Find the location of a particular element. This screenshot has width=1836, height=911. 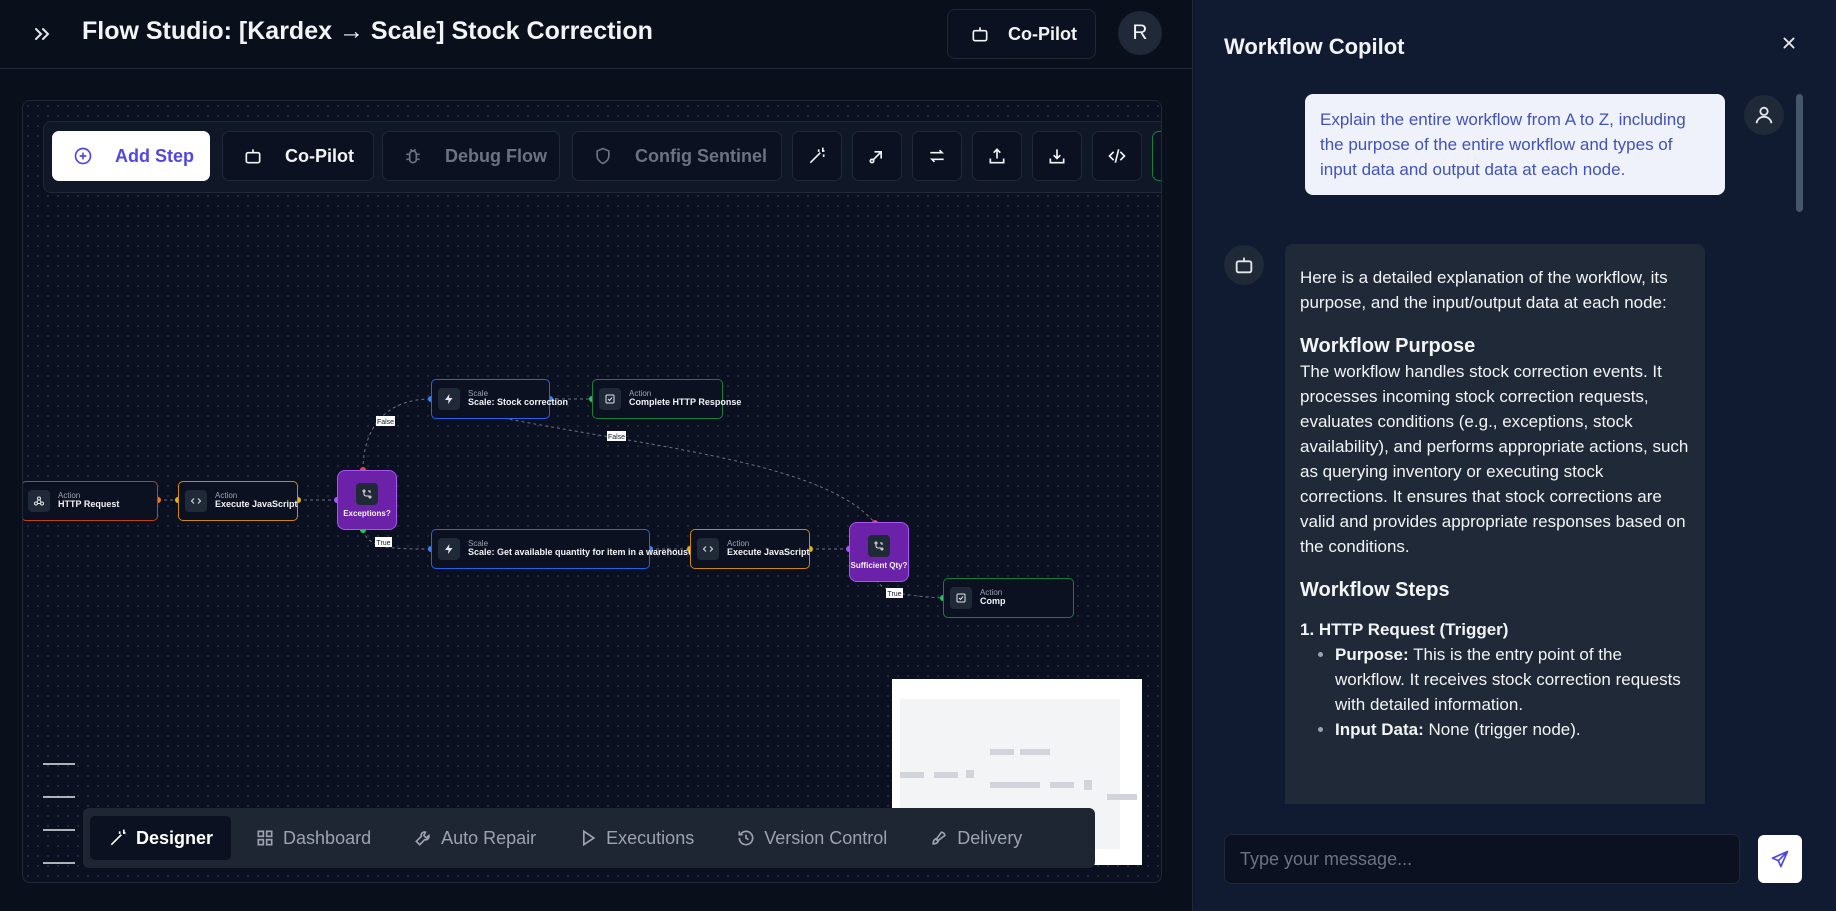

node-label: Complete HTTP Response is located at coordinates (685, 402).